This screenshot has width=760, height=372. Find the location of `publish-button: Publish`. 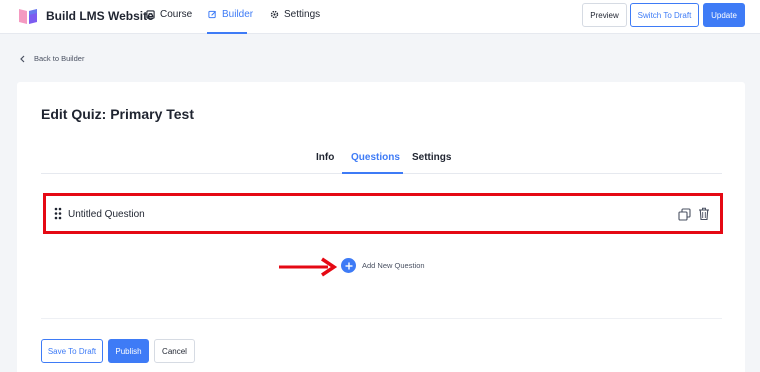

publish-button: Publish is located at coordinates (128, 351).